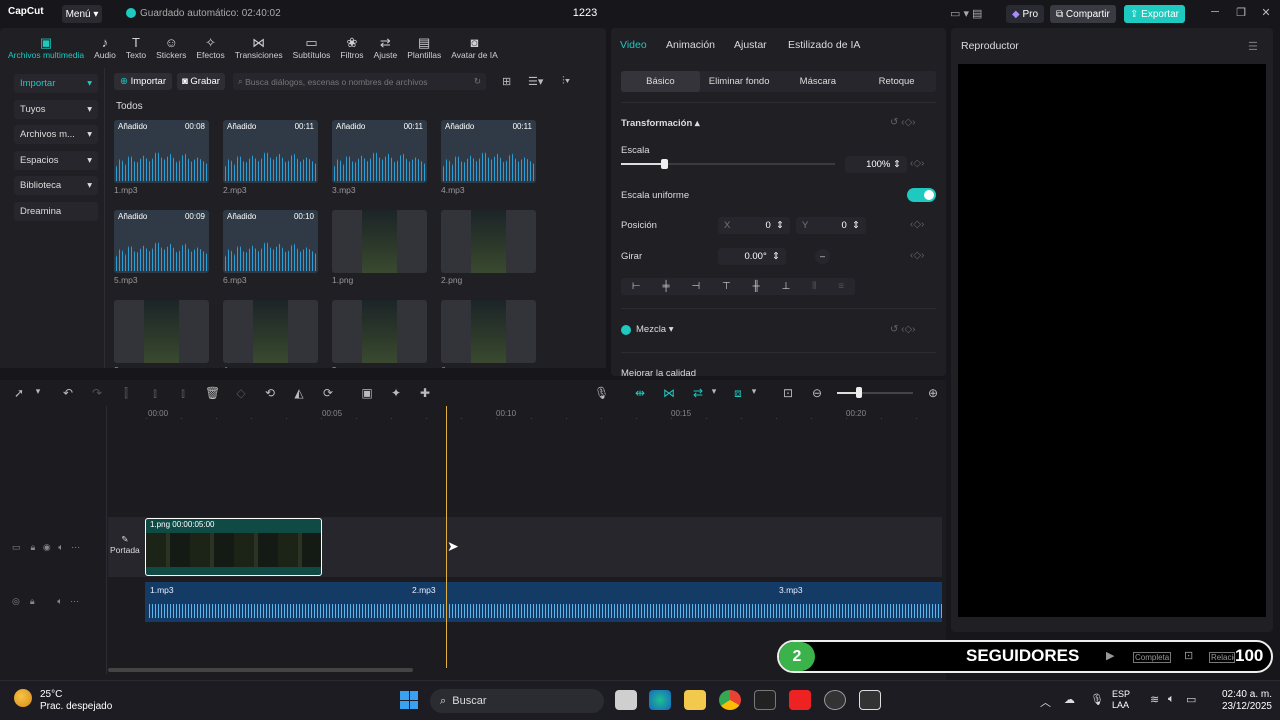  What do you see at coordinates (756, 286) in the screenshot?
I see `align-center-v-icon: ╫` at bounding box center [756, 286].